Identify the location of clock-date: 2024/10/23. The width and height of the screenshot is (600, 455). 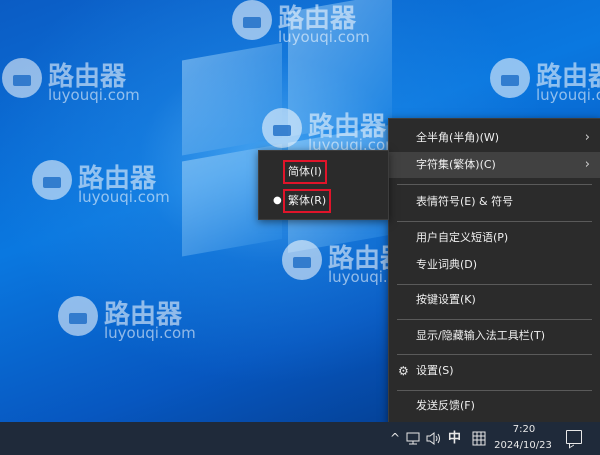
(523, 446).